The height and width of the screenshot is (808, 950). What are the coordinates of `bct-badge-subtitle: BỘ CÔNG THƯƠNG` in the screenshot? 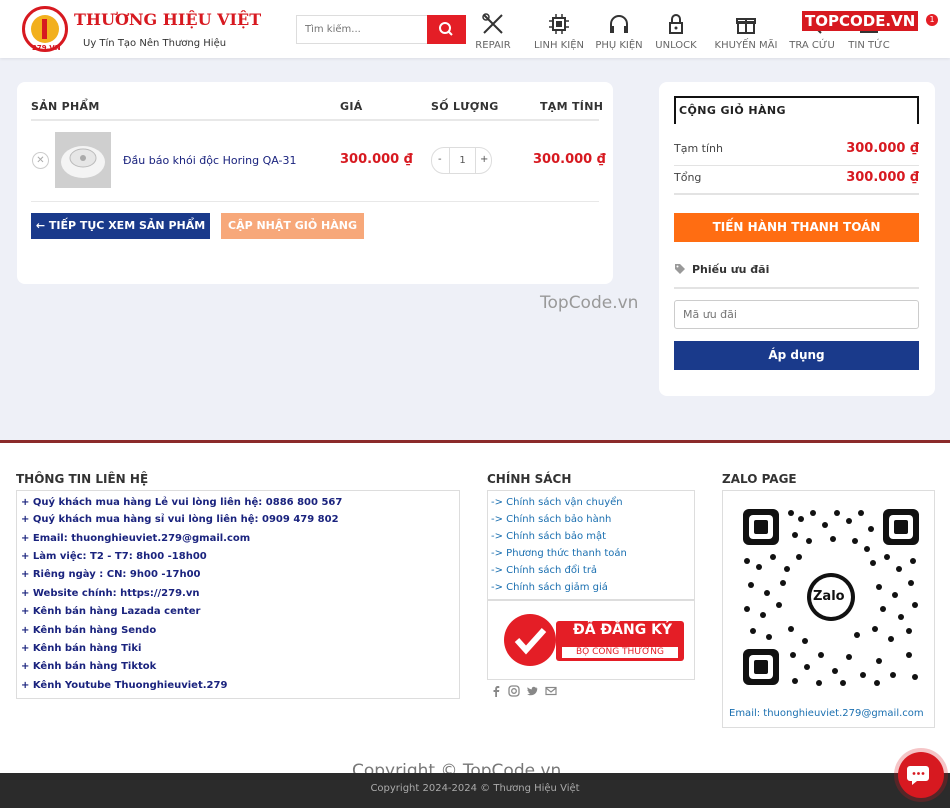 It's located at (620, 652).